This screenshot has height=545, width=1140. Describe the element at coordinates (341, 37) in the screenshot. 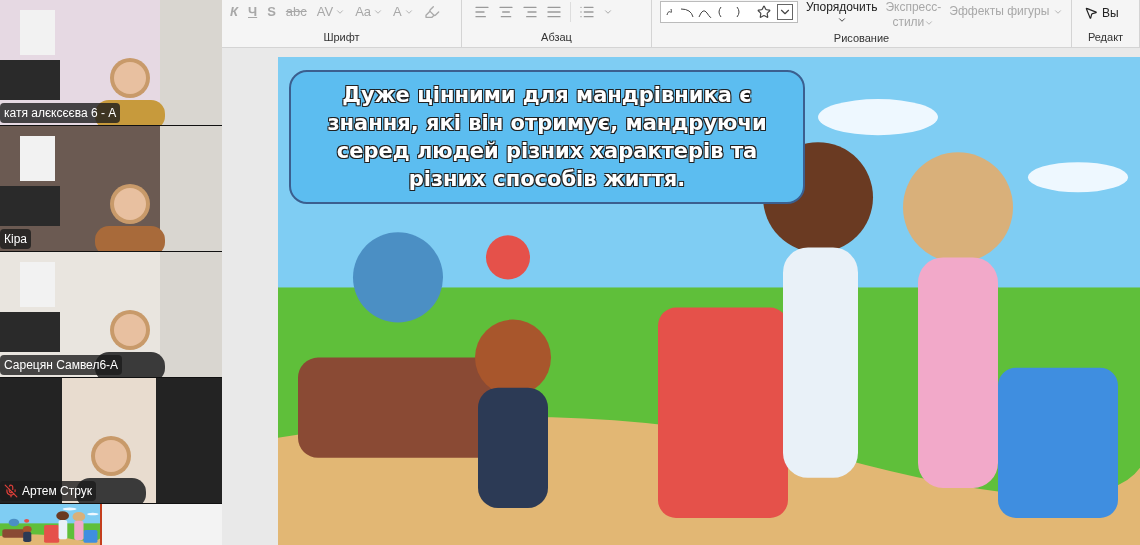

I see `group-label: Шрифт` at that location.